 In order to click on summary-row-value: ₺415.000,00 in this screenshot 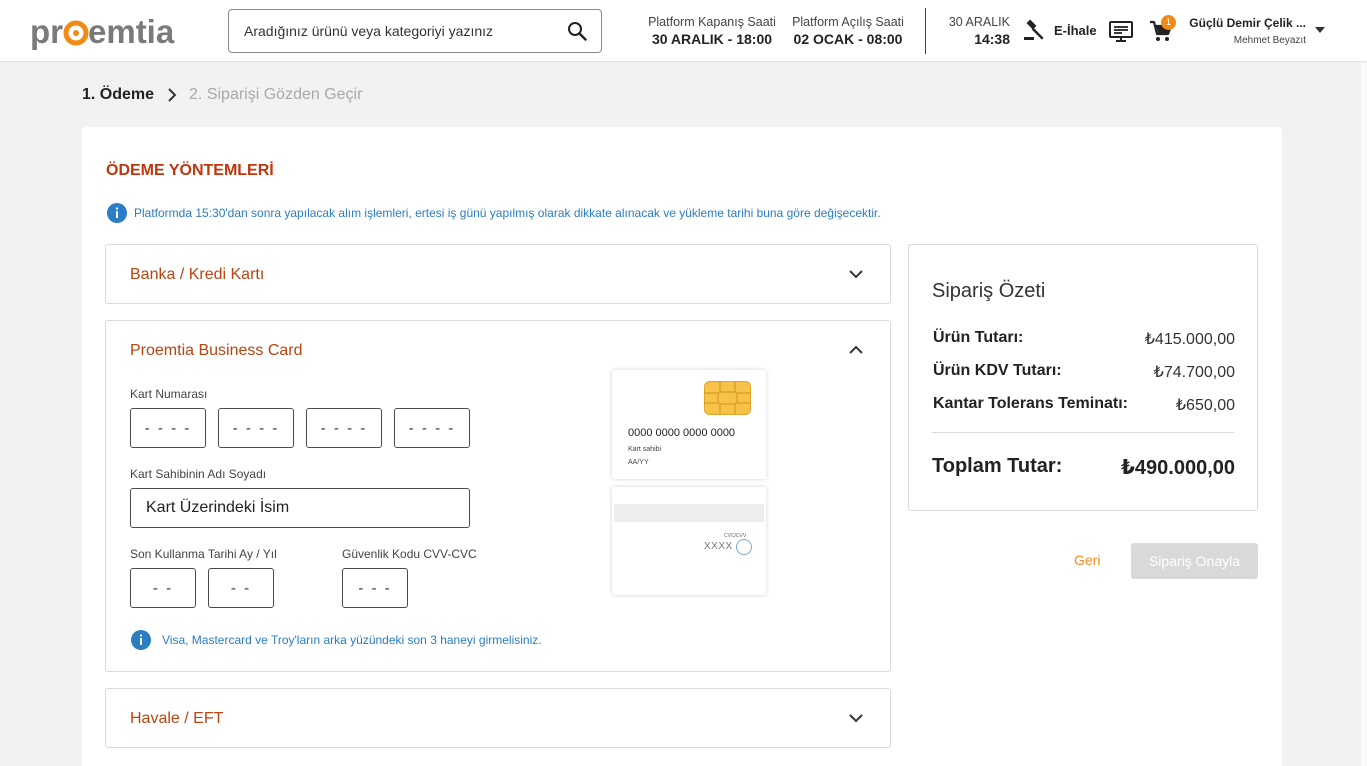, I will do `click(1189, 339)`.